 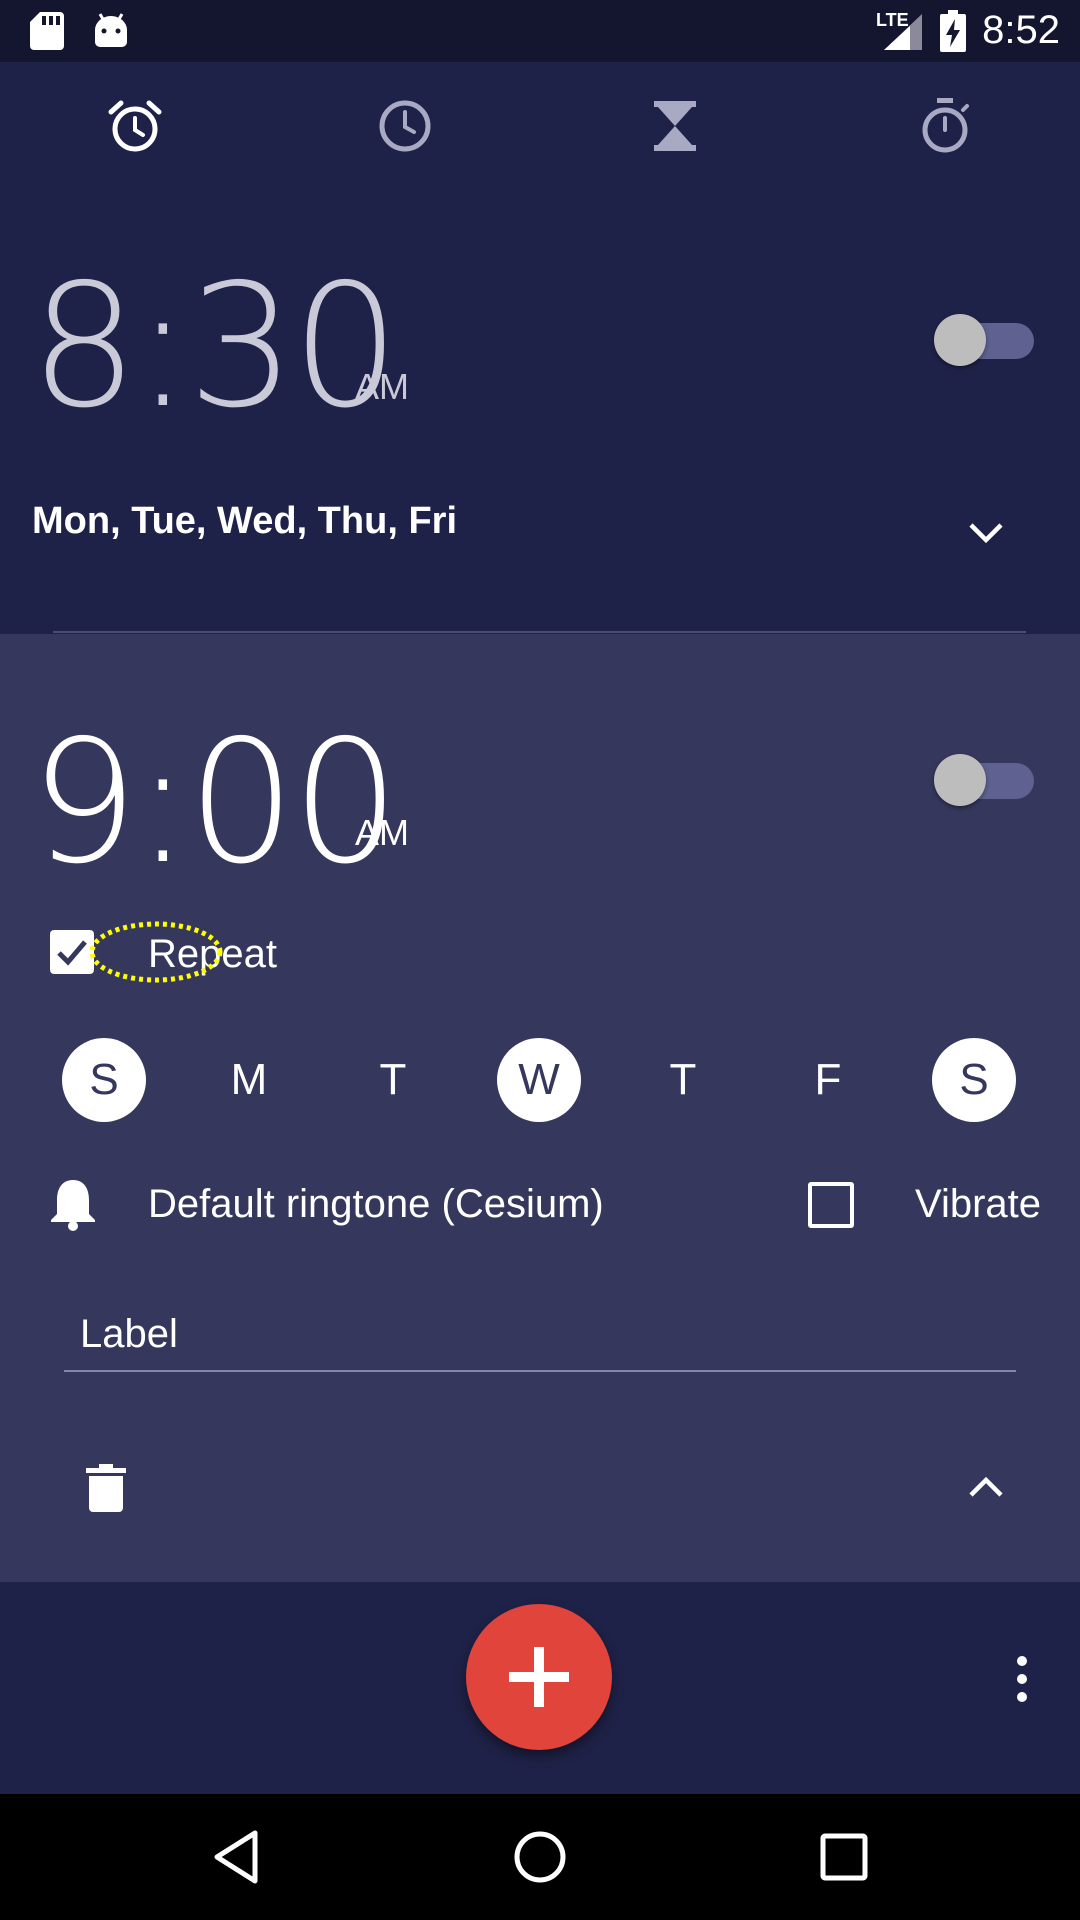 What do you see at coordinates (903, 32) in the screenshot?
I see `signal-icon` at bounding box center [903, 32].